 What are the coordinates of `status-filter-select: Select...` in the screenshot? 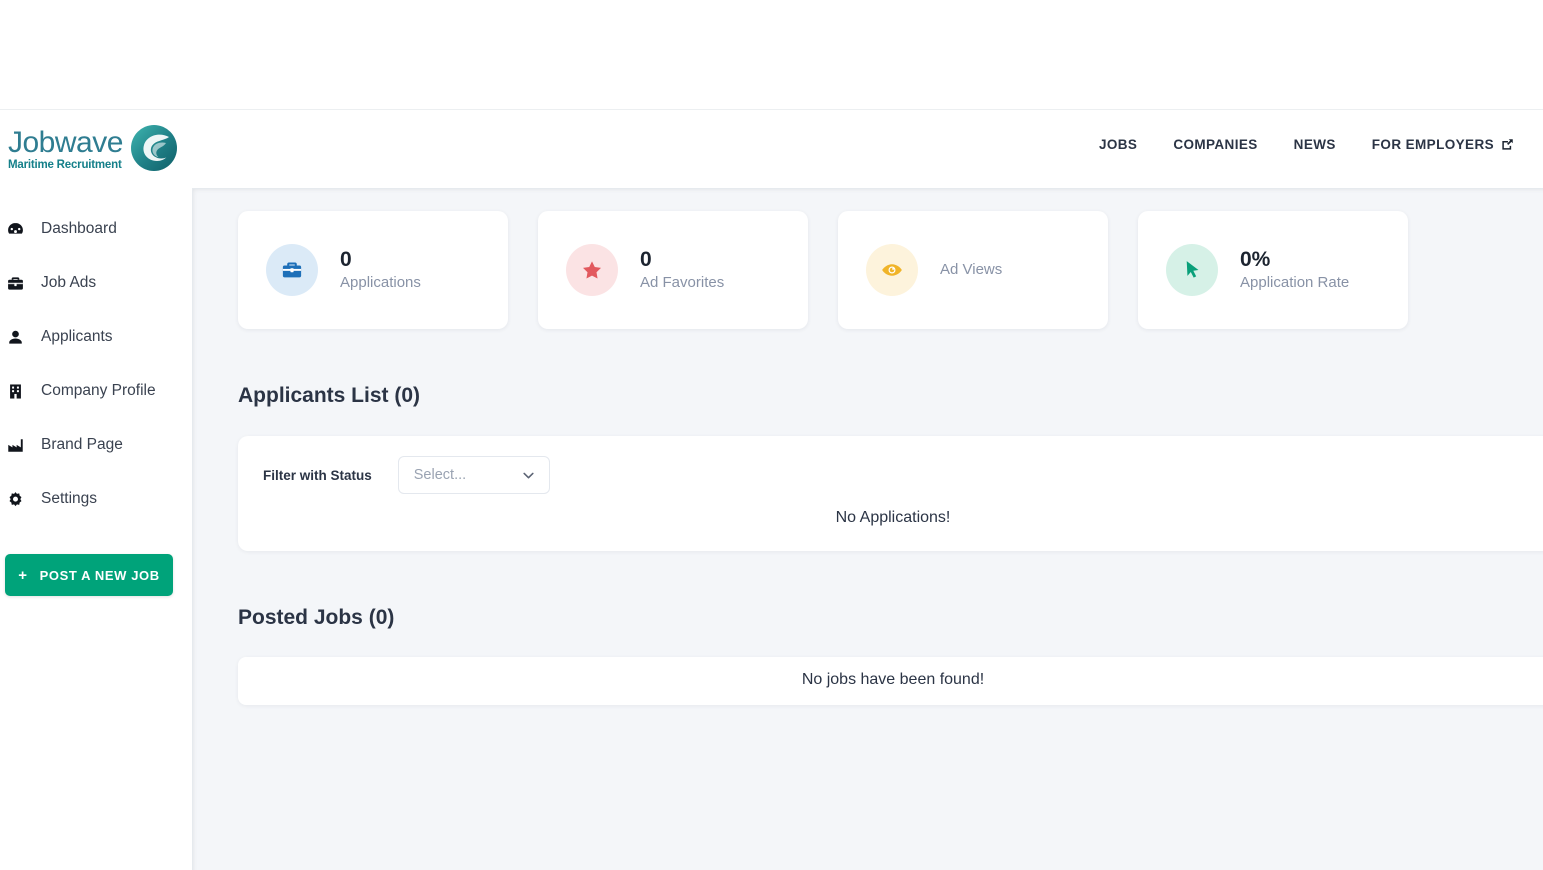 It's located at (473, 475).